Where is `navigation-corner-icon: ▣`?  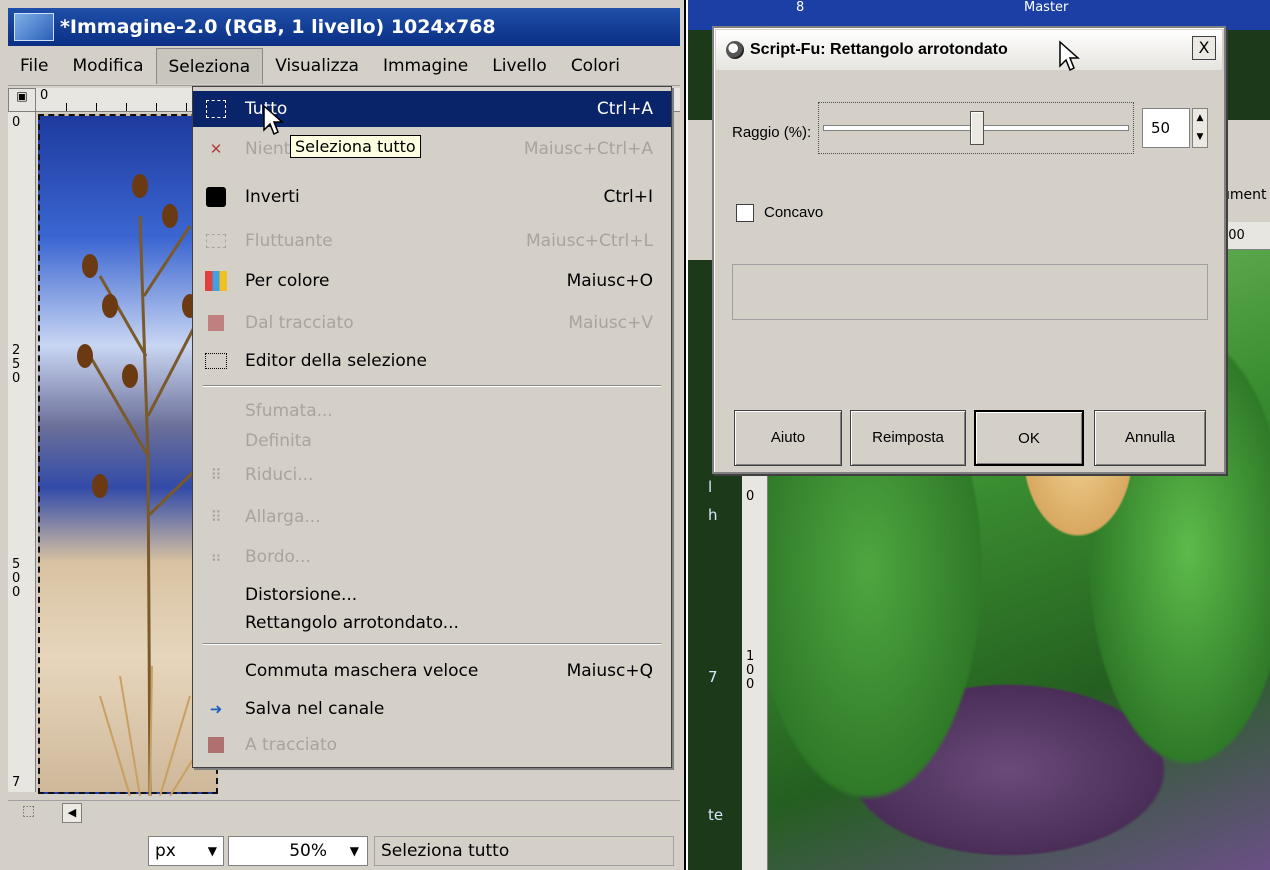 navigation-corner-icon: ▣ is located at coordinates (22, 100).